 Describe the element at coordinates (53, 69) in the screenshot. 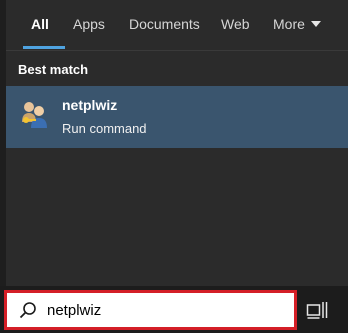

I see `best-match-heading: Best match` at that location.